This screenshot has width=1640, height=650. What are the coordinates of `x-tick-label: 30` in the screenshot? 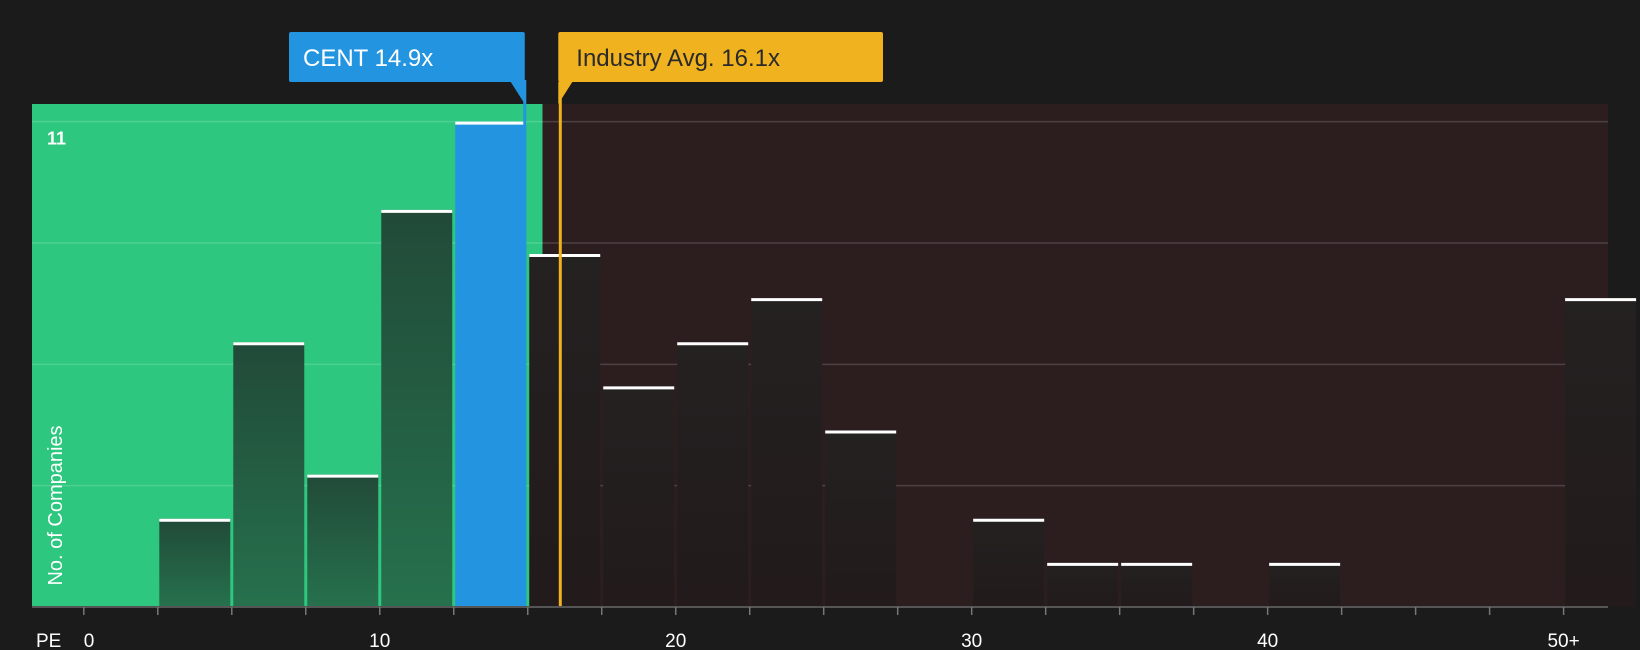 It's located at (971, 640).